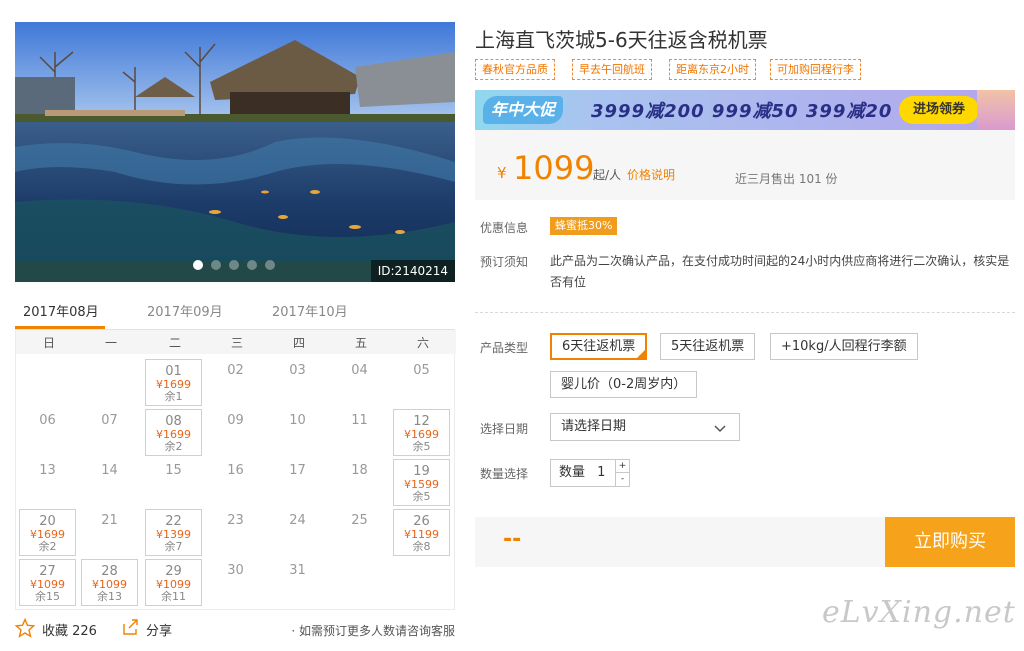 The height and width of the screenshot is (651, 1024). Describe the element at coordinates (601, 472) in the screenshot. I see `qty-value: 1` at that location.